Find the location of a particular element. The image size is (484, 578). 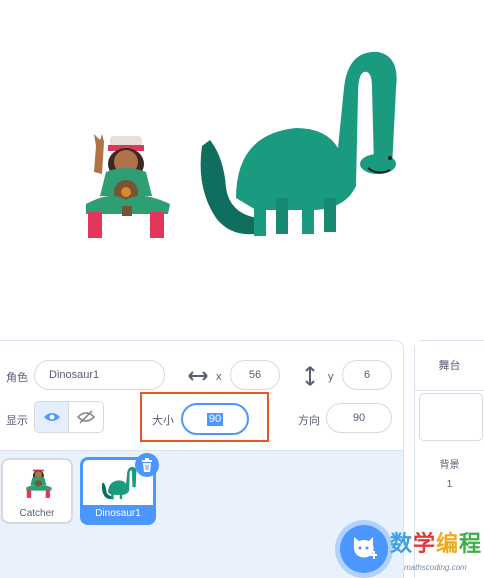

sprite-tile-name: Dinosaur1 is located at coordinates (118, 513).